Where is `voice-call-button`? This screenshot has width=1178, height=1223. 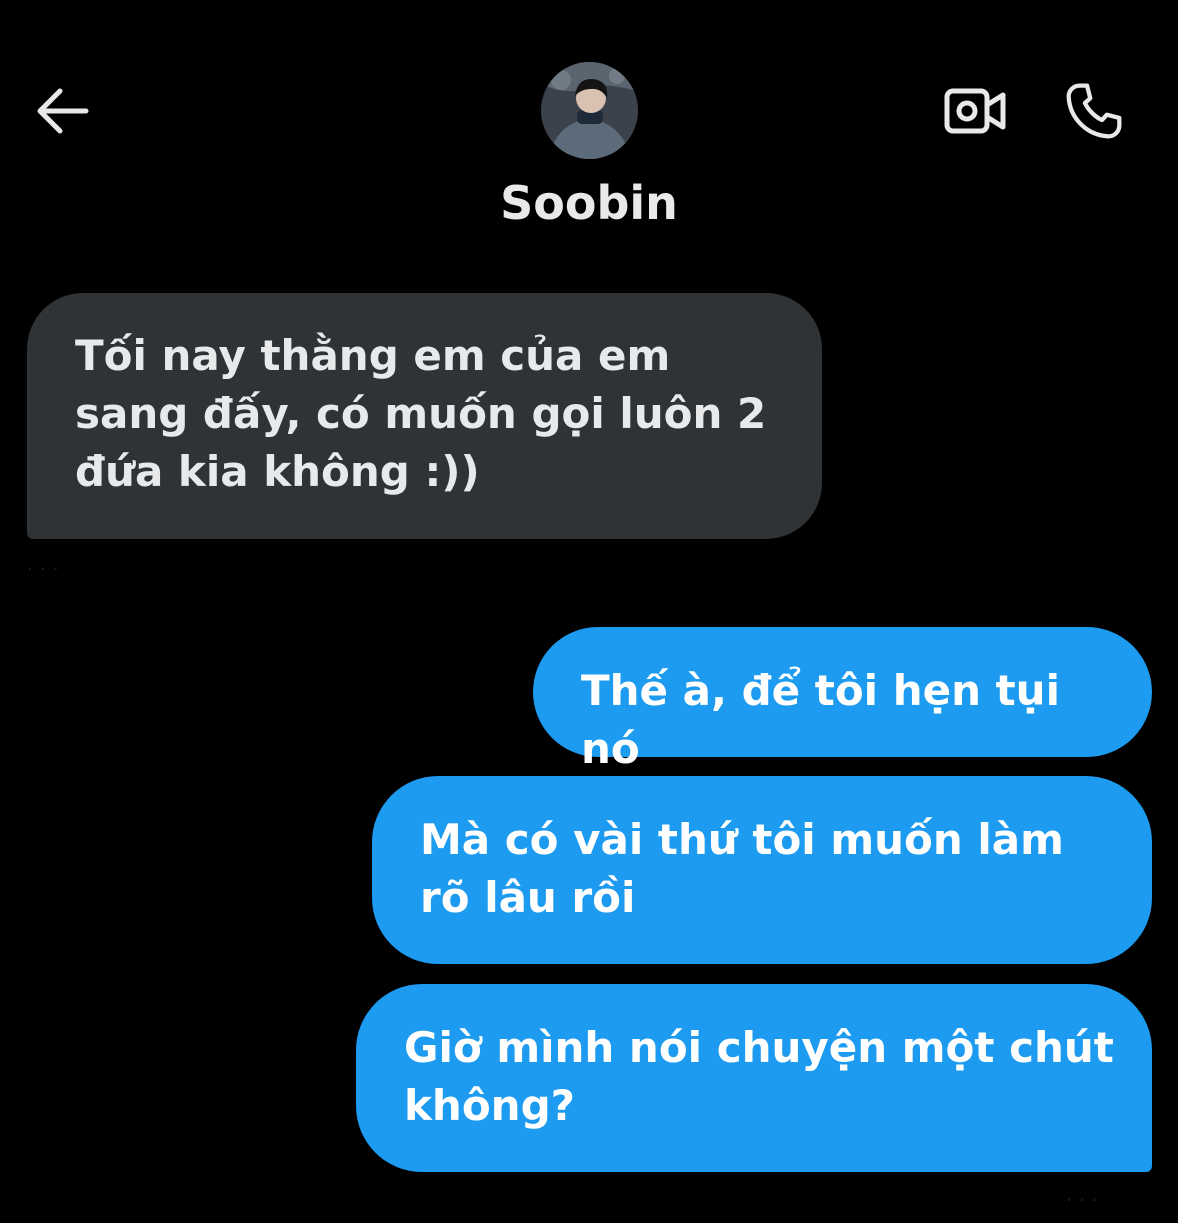
voice-call-button is located at coordinates (1094, 111).